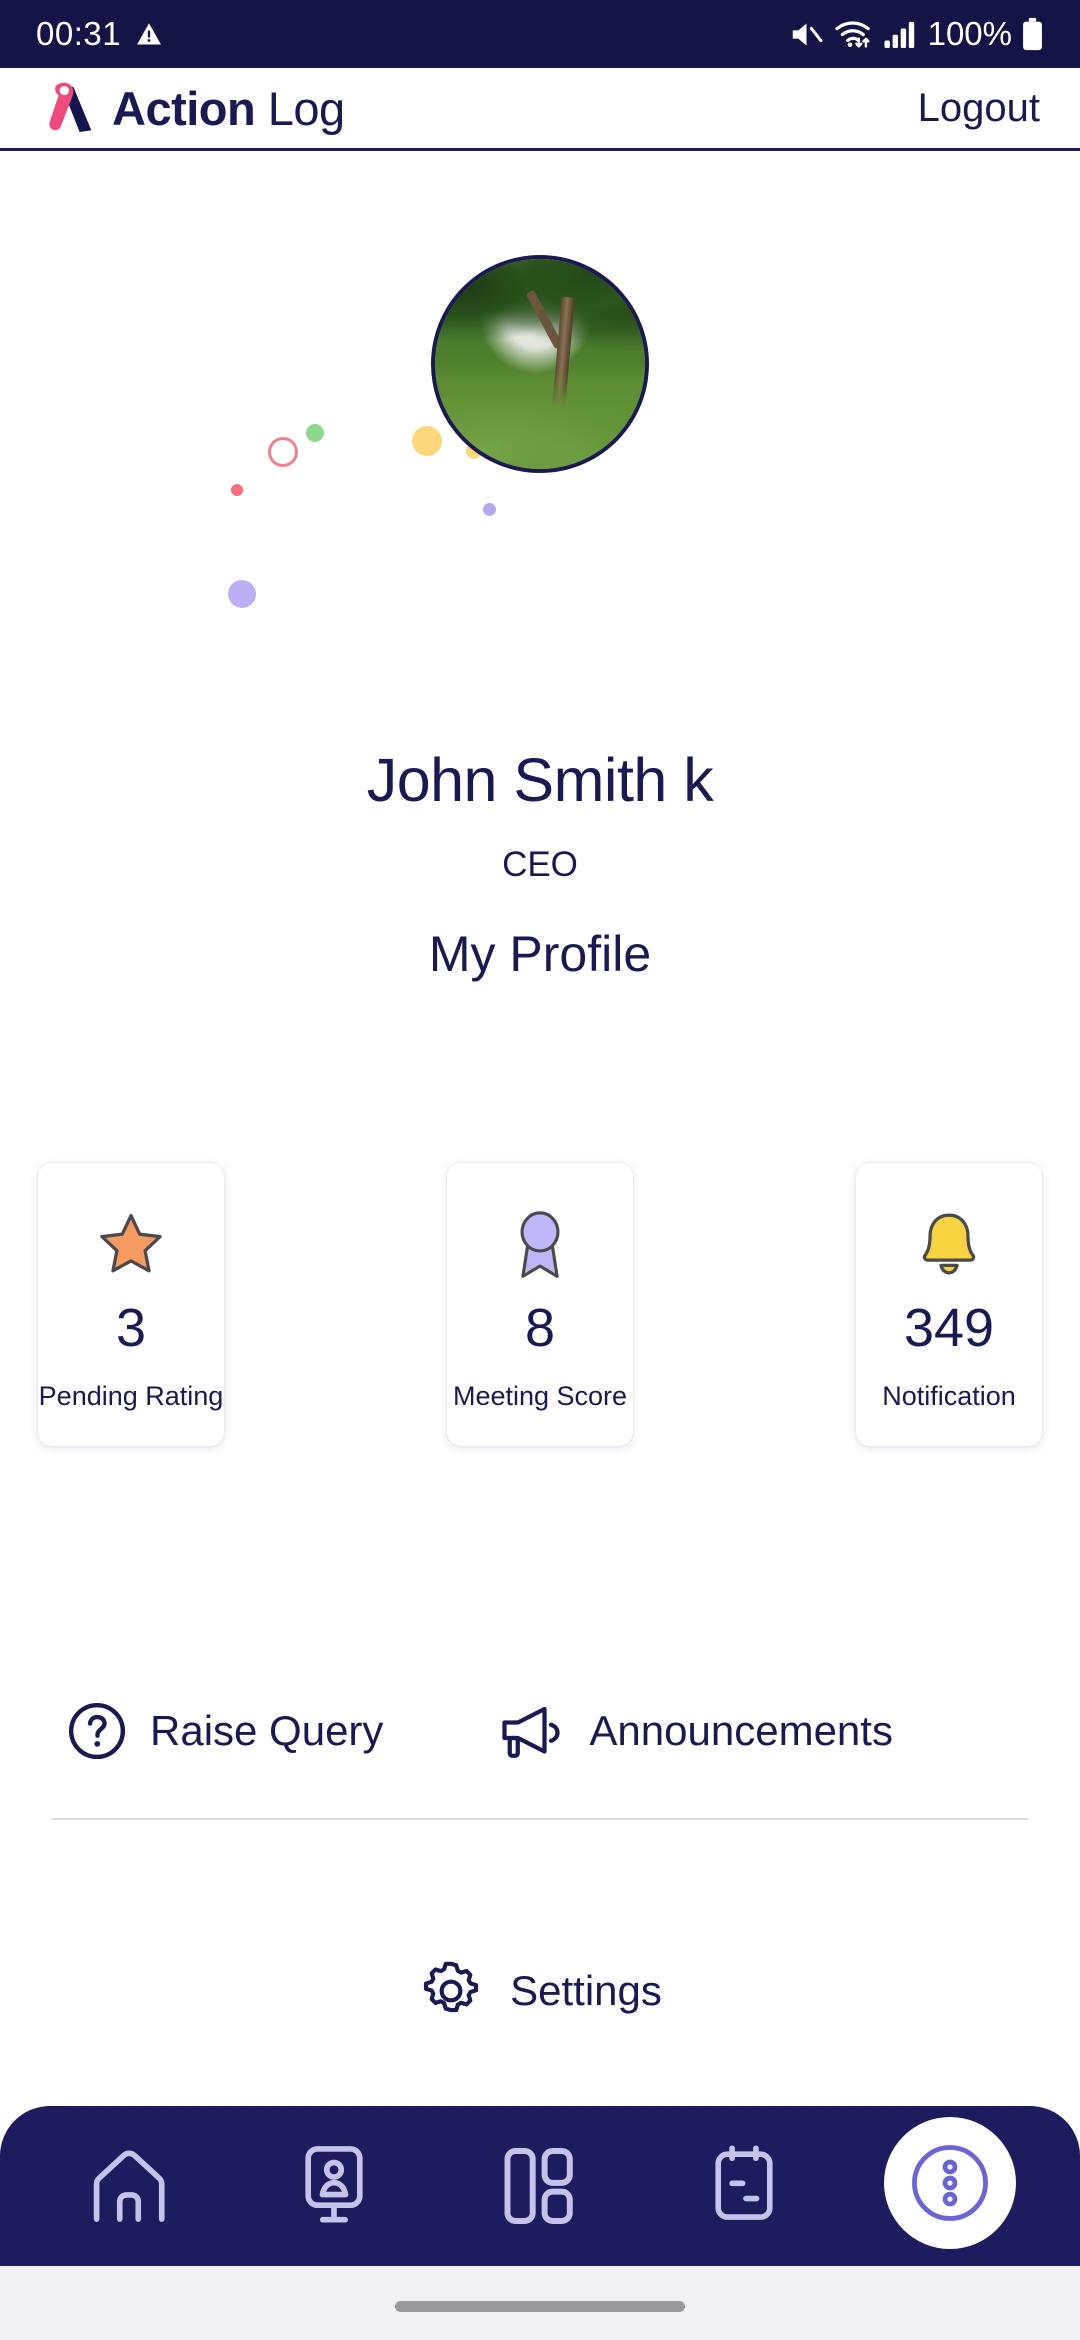 The width and height of the screenshot is (1080, 2340). What do you see at coordinates (540, 364) in the screenshot?
I see `avatar` at bounding box center [540, 364].